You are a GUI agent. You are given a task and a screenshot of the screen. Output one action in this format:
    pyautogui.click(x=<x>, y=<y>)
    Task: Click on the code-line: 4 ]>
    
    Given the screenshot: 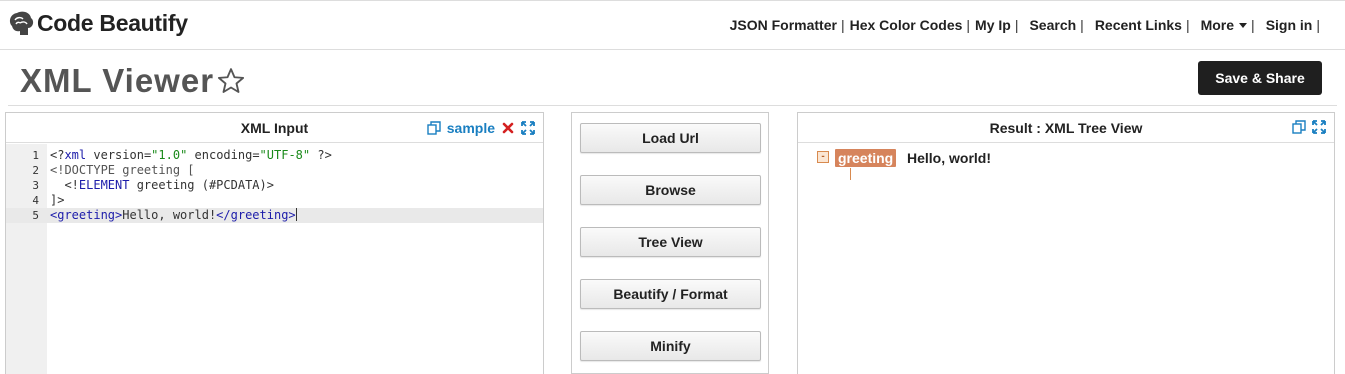 What is the action you would take?
    pyautogui.click(x=274, y=200)
    